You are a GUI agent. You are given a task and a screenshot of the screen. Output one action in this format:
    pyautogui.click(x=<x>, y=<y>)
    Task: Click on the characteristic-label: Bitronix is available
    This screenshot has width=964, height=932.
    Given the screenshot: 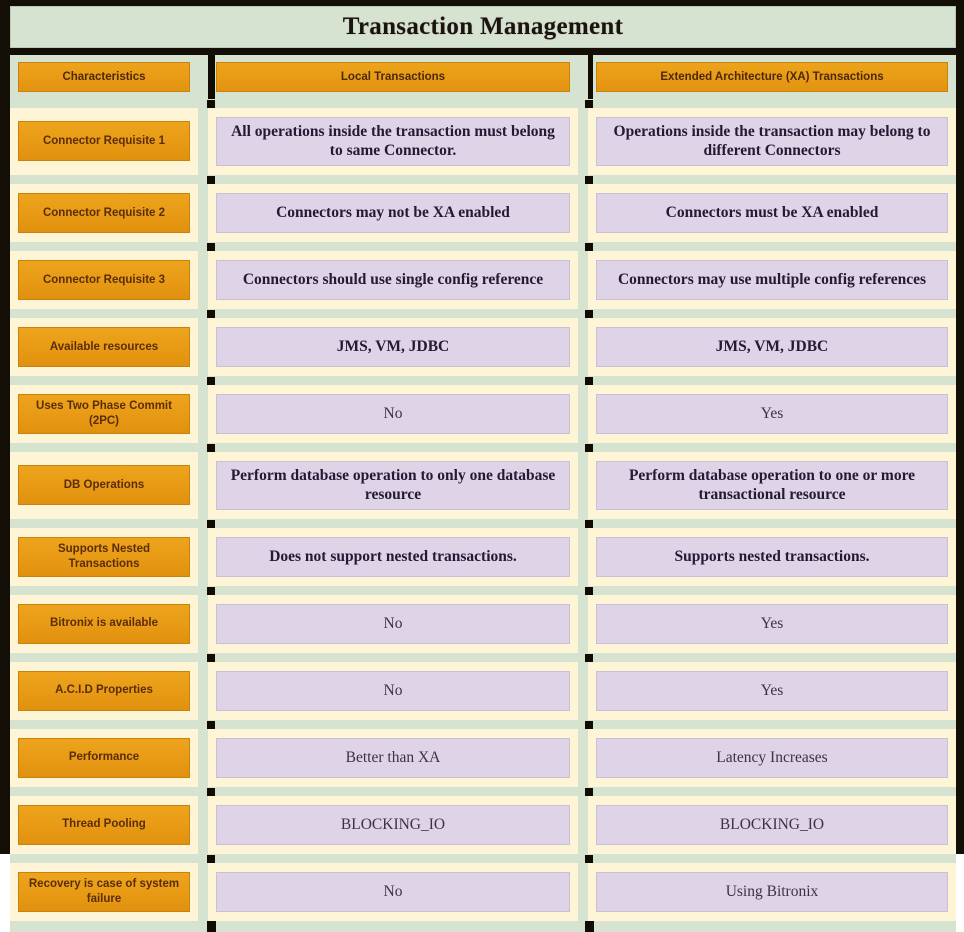 What is the action you would take?
    pyautogui.click(x=104, y=623)
    